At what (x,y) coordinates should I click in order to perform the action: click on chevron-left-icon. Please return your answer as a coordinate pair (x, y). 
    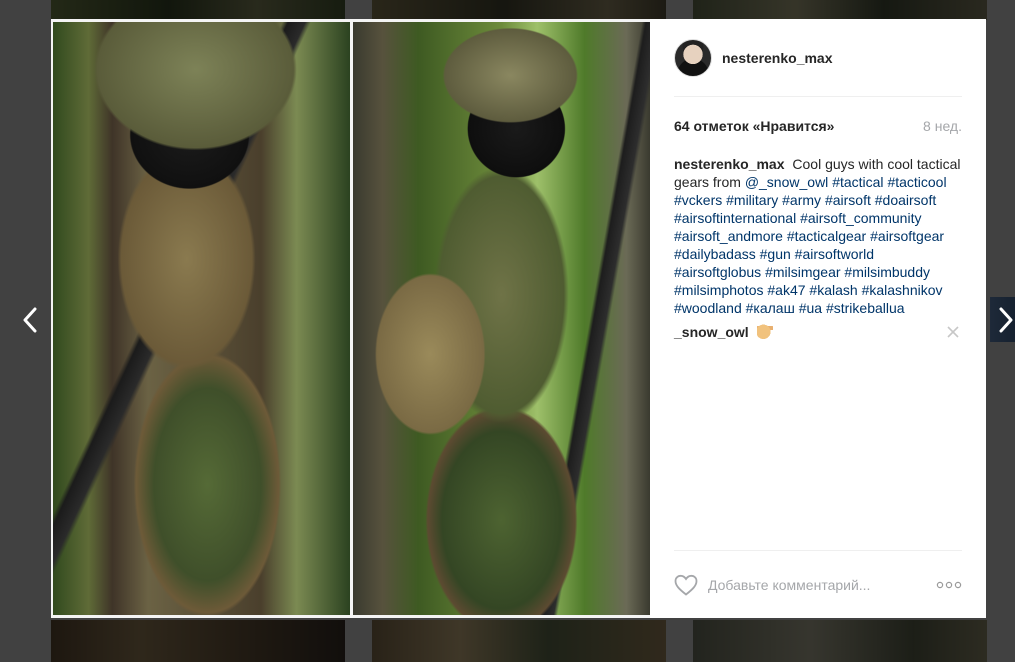
    Looking at the image, I should click on (30, 320).